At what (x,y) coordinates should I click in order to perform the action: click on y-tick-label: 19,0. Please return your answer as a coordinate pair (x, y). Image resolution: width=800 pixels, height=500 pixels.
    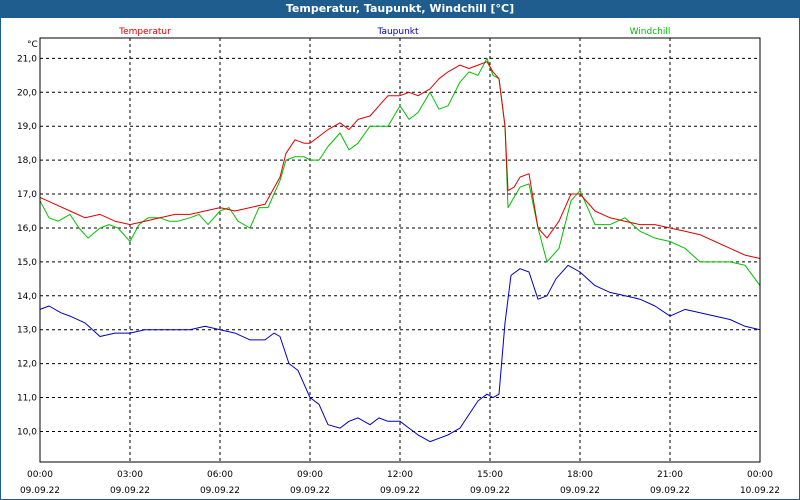
    Looking at the image, I should click on (27, 127).